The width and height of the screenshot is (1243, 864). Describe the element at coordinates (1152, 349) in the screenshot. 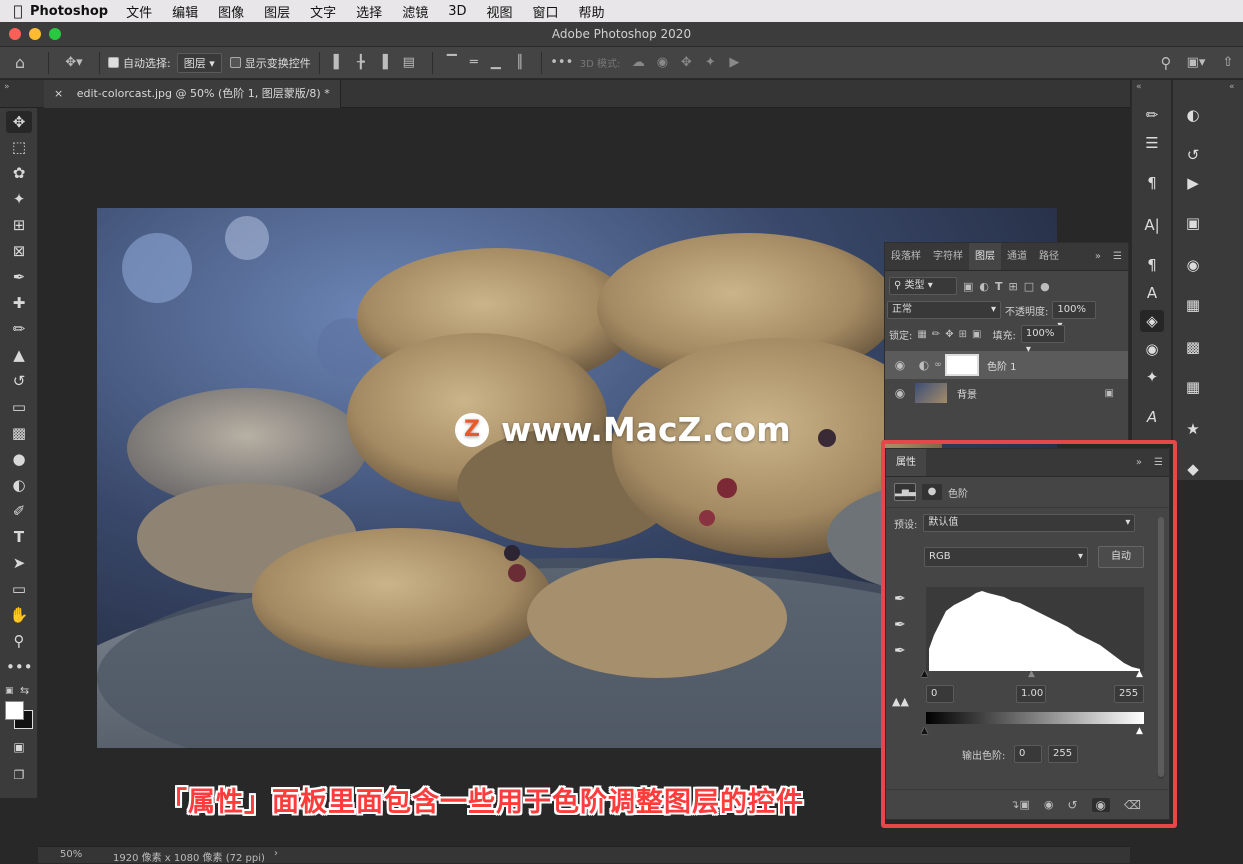

I see `channels-icon: ◉` at that location.